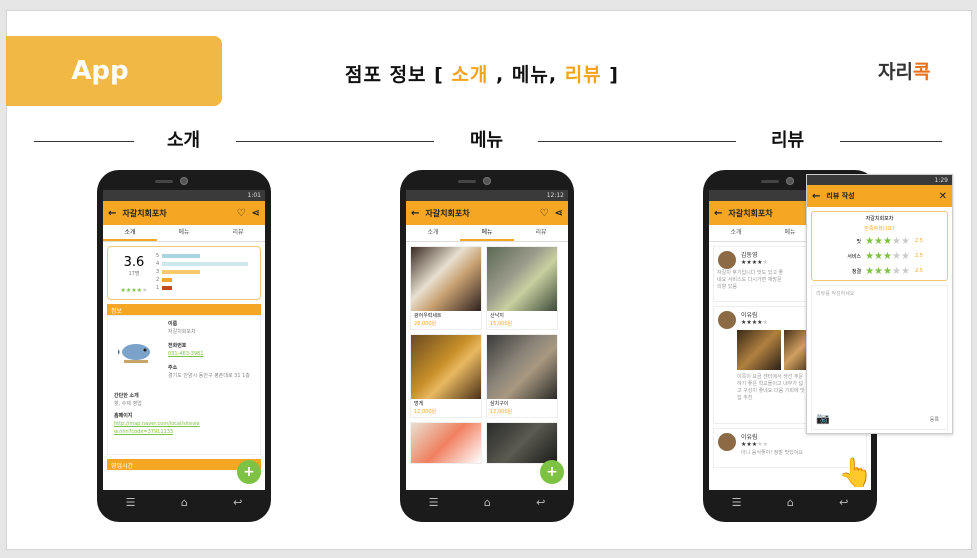 This screenshot has height=558, width=977. What do you see at coordinates (447, 213) in the screenshot?
I see `shop-title: 자갈치회포차` at bounding box center [447, 213].